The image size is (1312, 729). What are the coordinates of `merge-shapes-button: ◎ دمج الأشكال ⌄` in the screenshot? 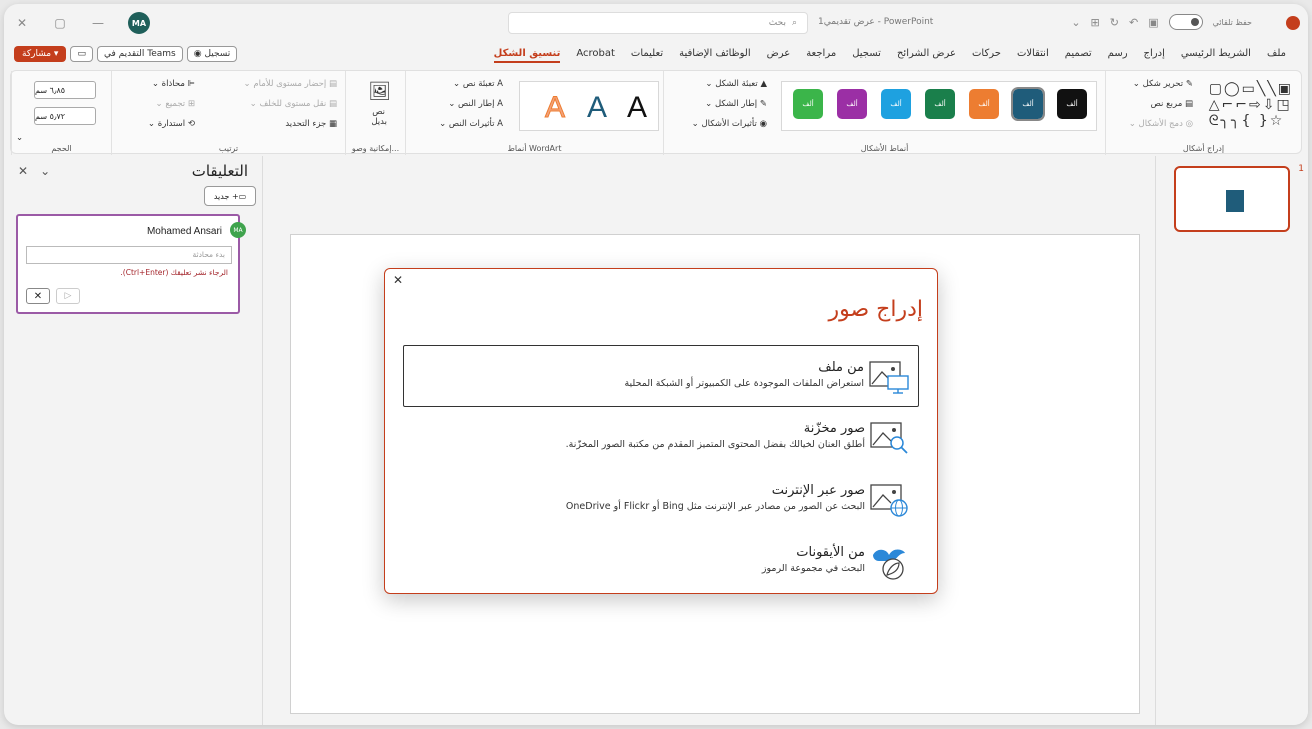 It's located at (1161, 124).